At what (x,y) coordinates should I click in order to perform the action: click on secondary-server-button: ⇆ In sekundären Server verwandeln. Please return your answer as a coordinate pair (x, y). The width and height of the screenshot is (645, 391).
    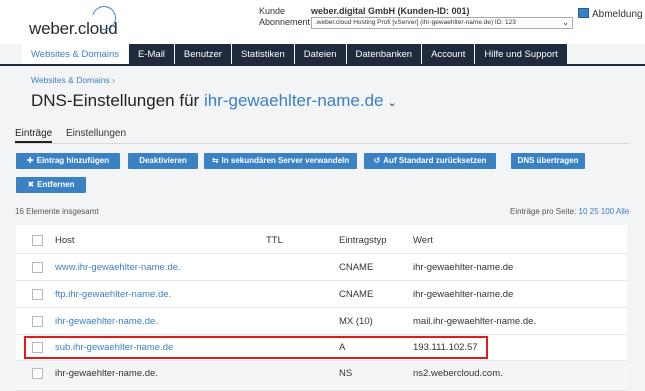
    Looking at the image, I should click on (280, 161).